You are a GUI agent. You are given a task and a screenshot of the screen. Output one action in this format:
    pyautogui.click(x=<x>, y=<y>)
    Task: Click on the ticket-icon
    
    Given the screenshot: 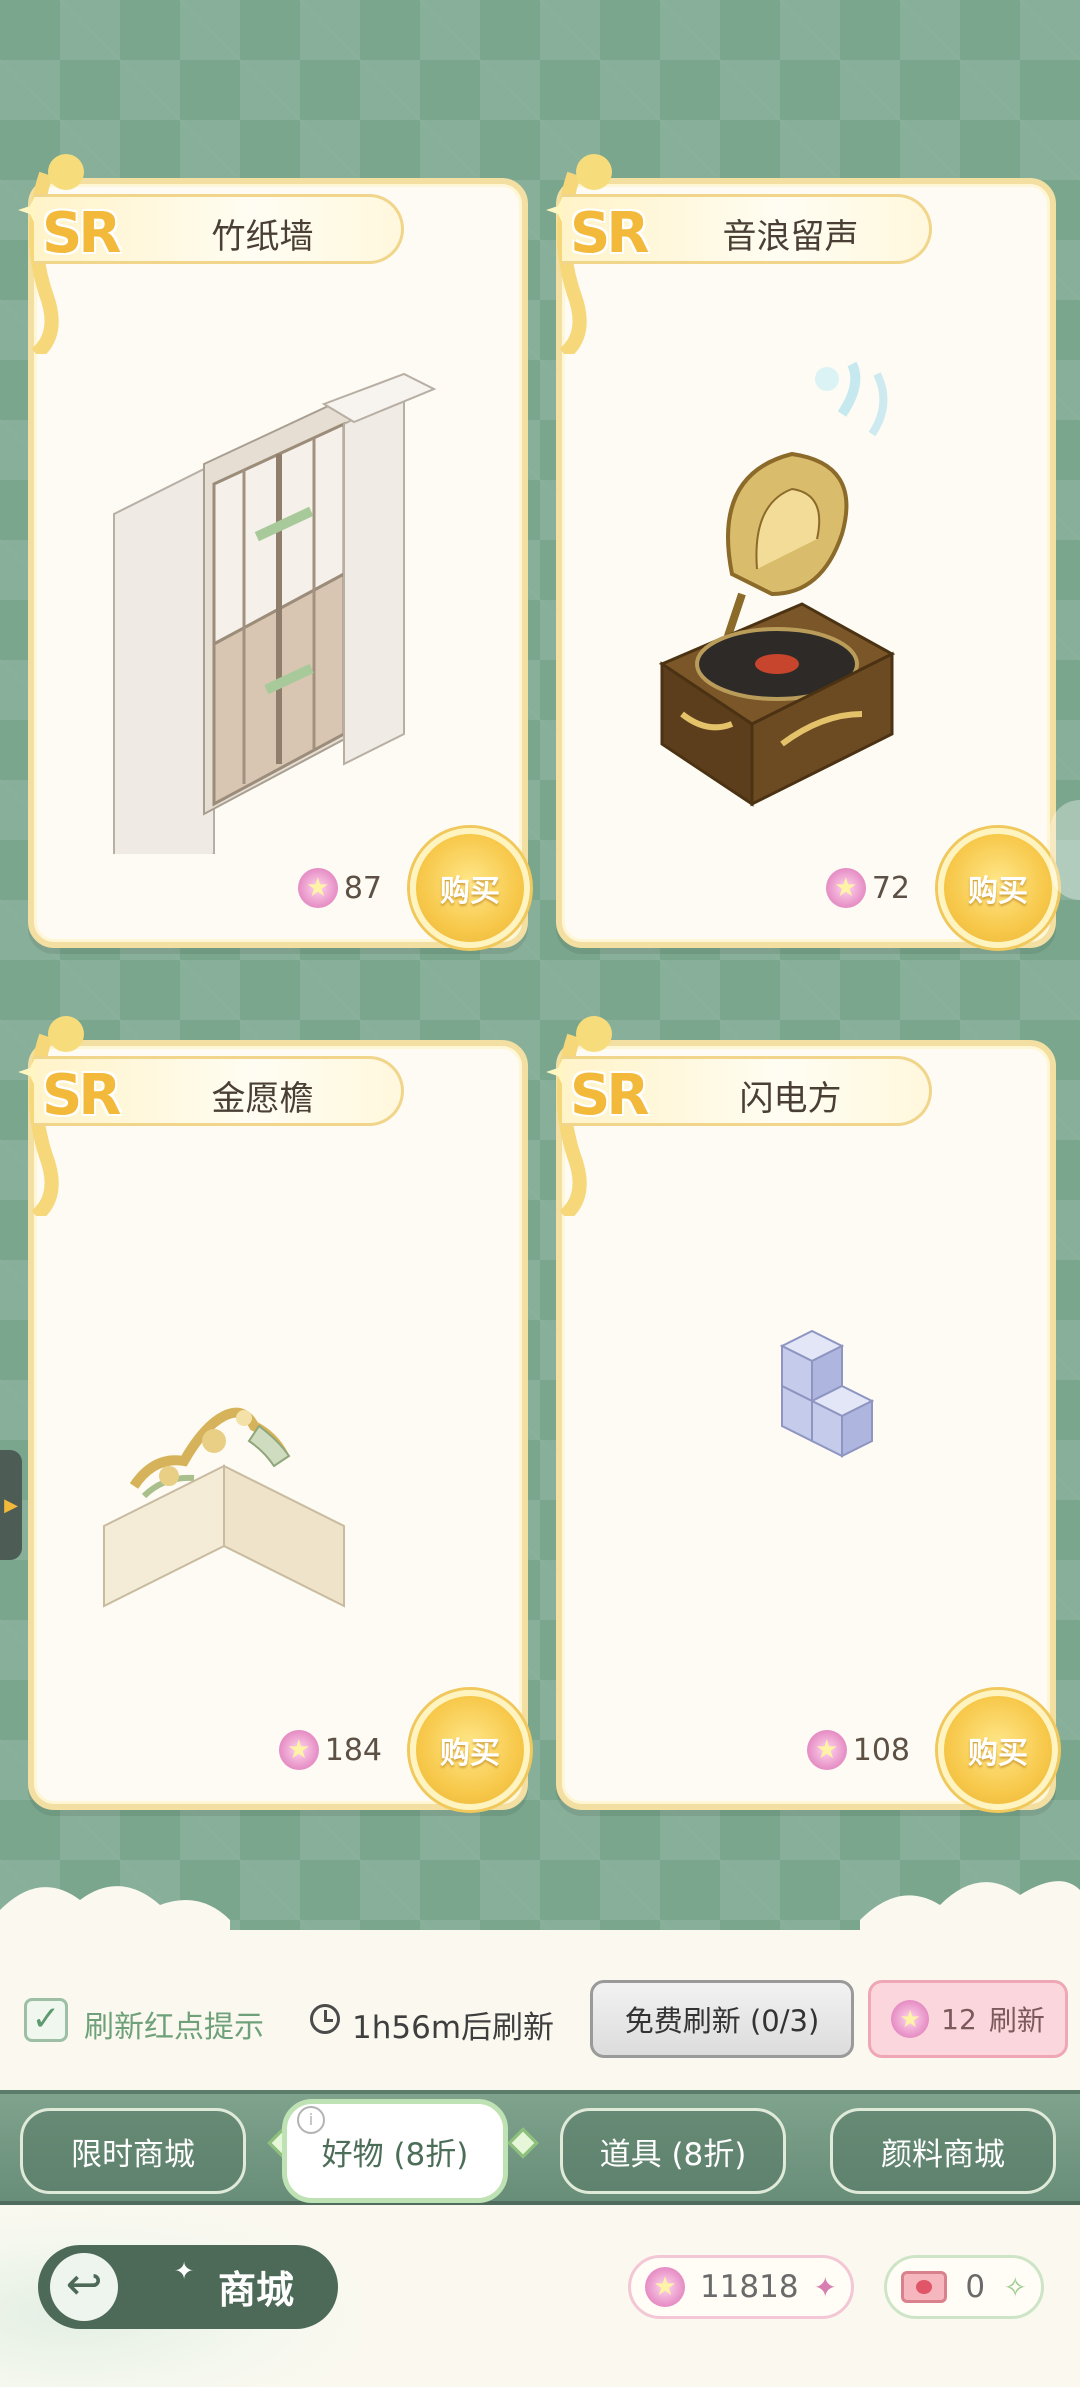 What is the action you would take?
    pyautogui.click(x=924, y=2287)
    